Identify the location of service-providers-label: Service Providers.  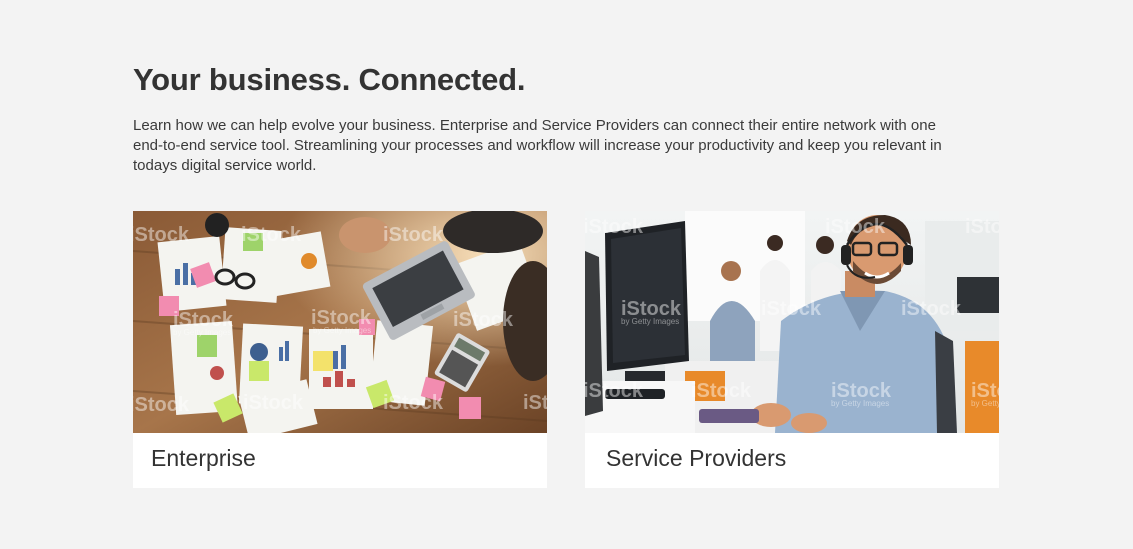
(696, 458).